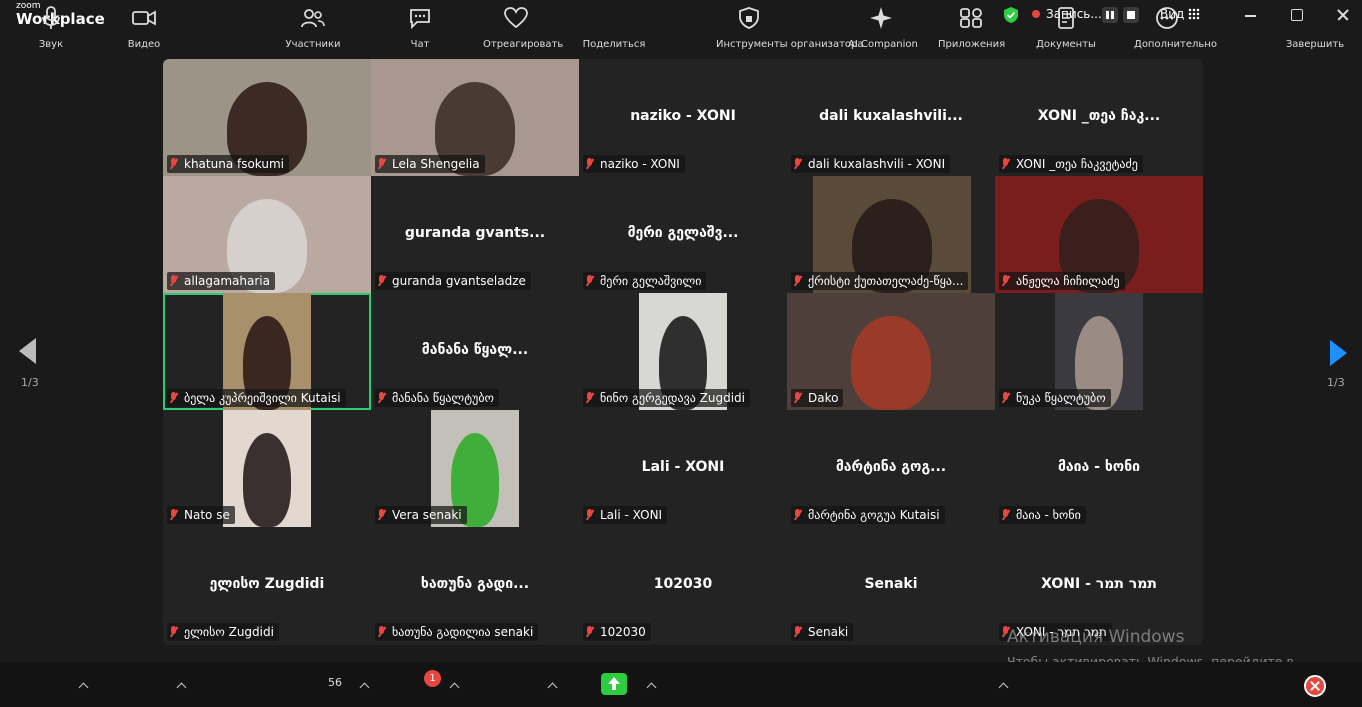 This screenshot has width=1362, height=707. What do you see at coordinates (972, 44) in the screenshot?
I see `apps-label: Приложения` at bounding box center [972, 44].